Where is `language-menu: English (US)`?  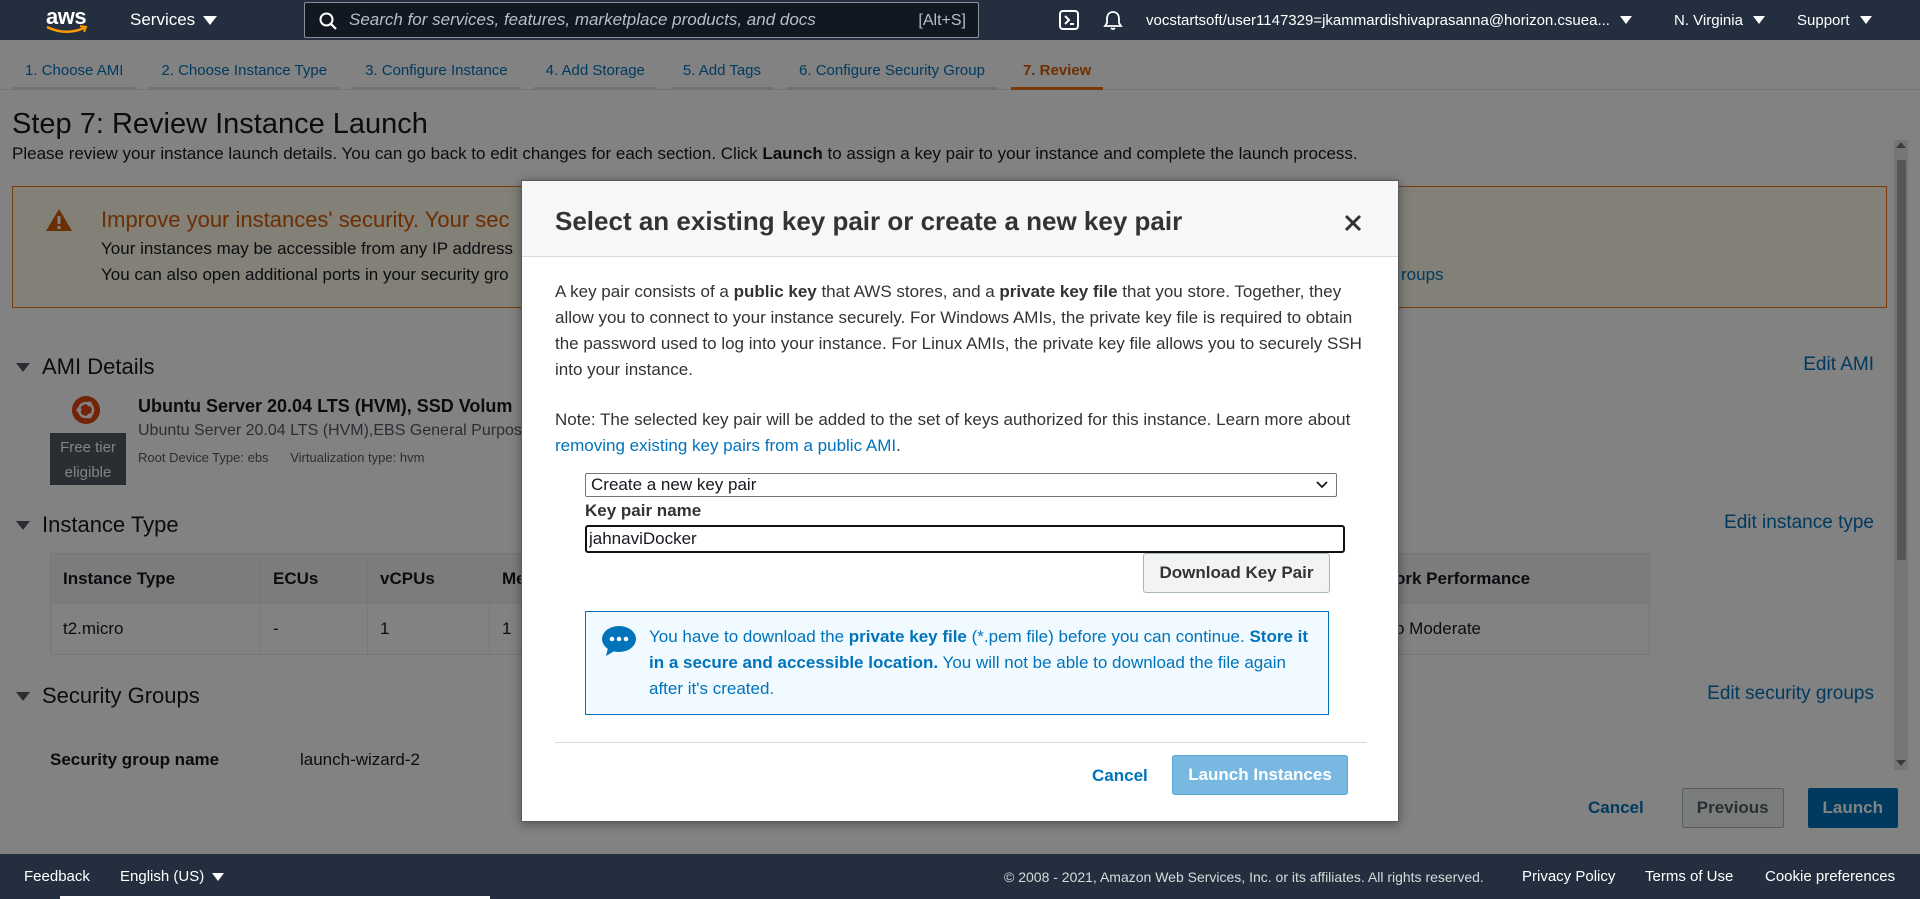 language-menu: English (US) is located at coordinates (172, 876).